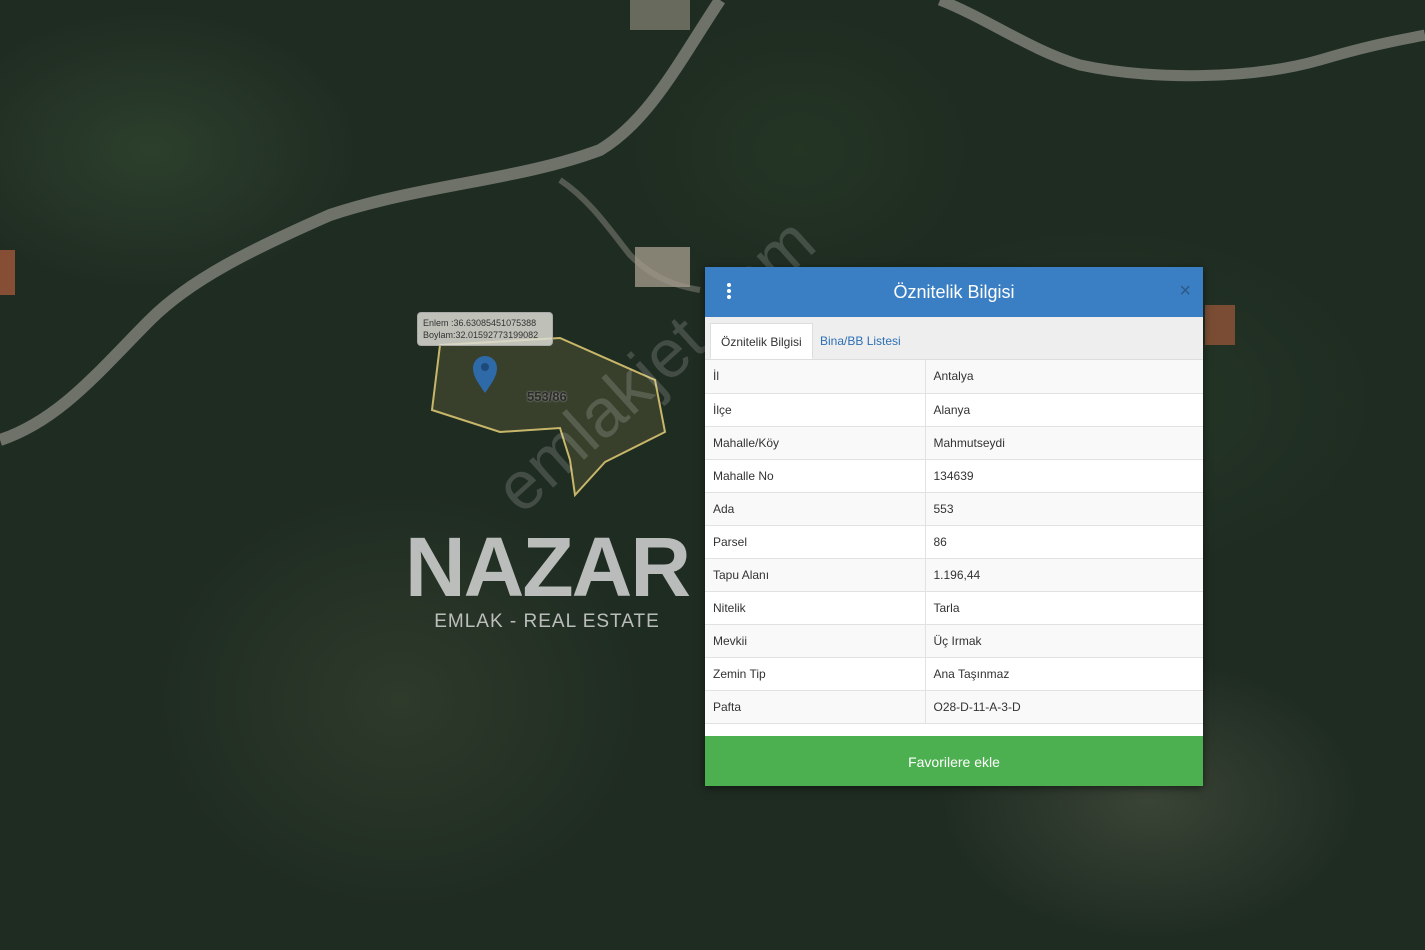 Image resolution: width=1425 pixels, height=950 pixels. What do you see at coordinates (815, 410) in the screenshot?
I see `row-key: İlçe` at bounding box center [815, 410].